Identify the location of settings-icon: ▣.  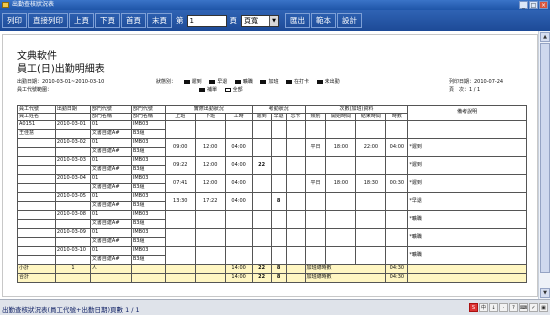
(543, 307).